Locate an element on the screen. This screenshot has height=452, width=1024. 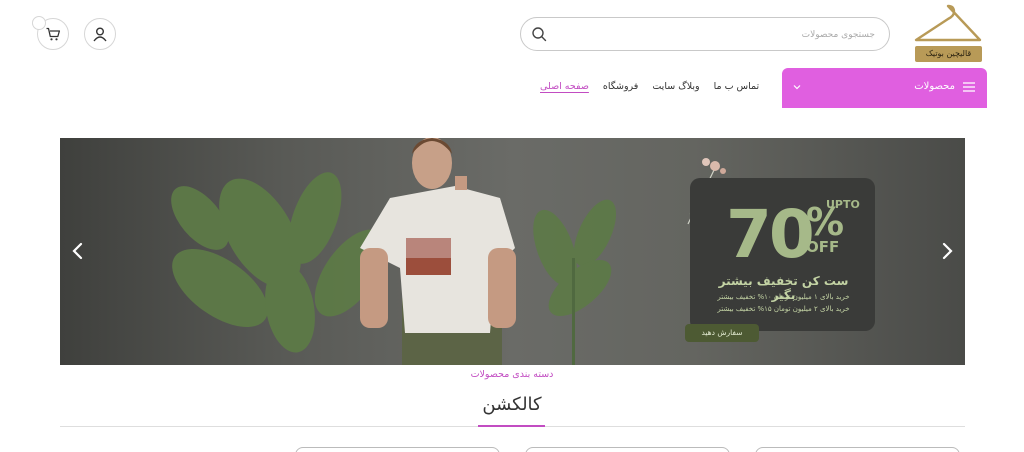
chevron-down-icon is located at coordinates (797, 87).